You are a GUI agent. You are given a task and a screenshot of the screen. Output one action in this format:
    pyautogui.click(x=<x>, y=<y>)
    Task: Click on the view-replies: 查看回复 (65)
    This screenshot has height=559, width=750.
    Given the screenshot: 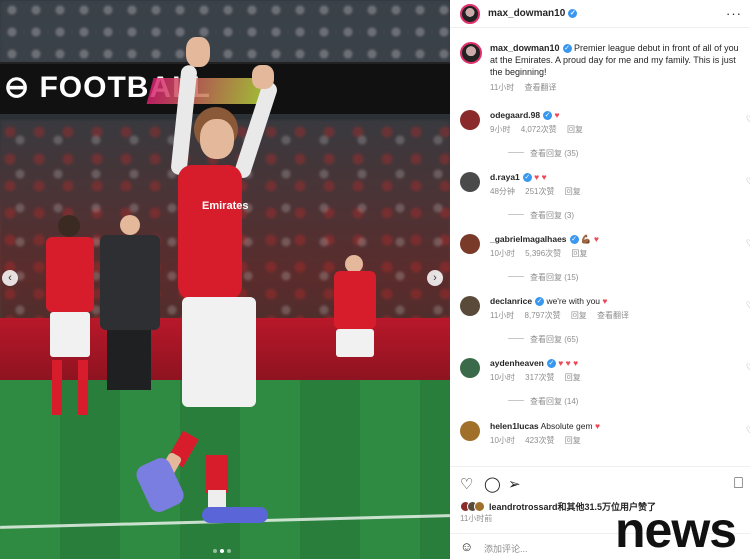 What is the action you would take?
    pyautogui.click(x=543, y=339)
    